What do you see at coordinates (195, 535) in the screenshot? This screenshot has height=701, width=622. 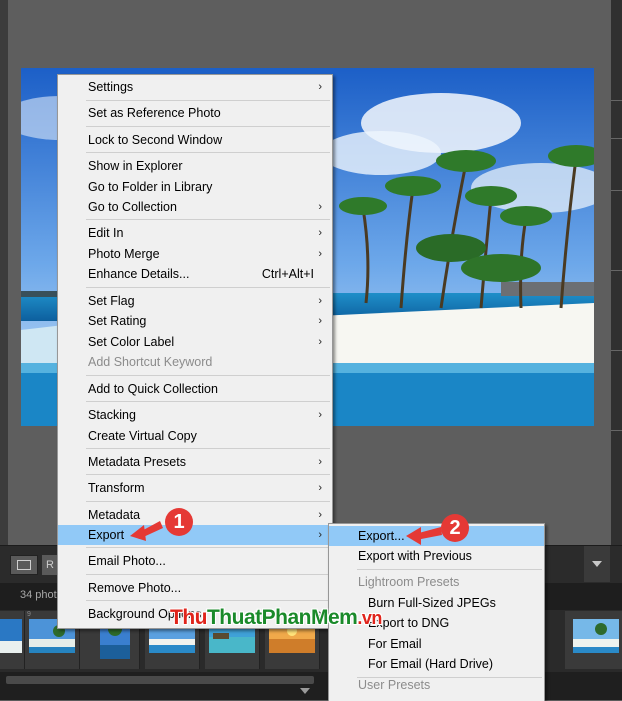 I see `menu-item-export: Export ›` at bounding box center [195, 535].